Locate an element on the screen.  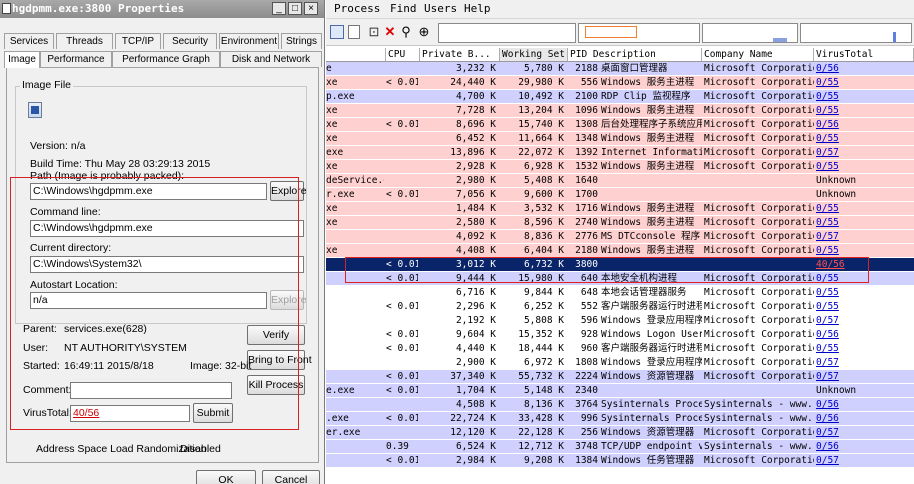
io-graph is located at coordinates (750, 33).